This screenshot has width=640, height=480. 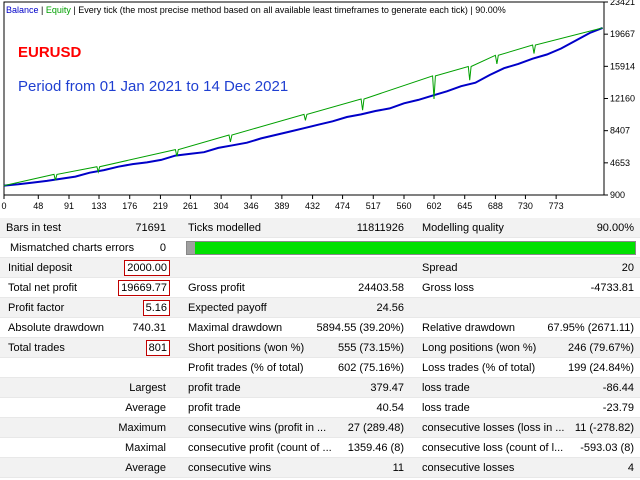 What do you see at coordinates (50, 52) in the screenshot?
I see `symbol-label: EURUSD` at bounding box center [50, 52].